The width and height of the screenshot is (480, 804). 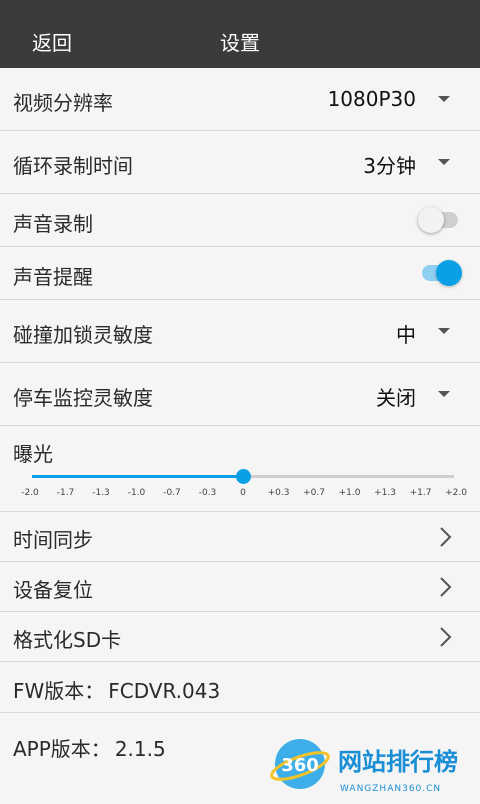 I want to click on fw-version-row: FW版本： FCDVR.043, so click(x=240, y=687).